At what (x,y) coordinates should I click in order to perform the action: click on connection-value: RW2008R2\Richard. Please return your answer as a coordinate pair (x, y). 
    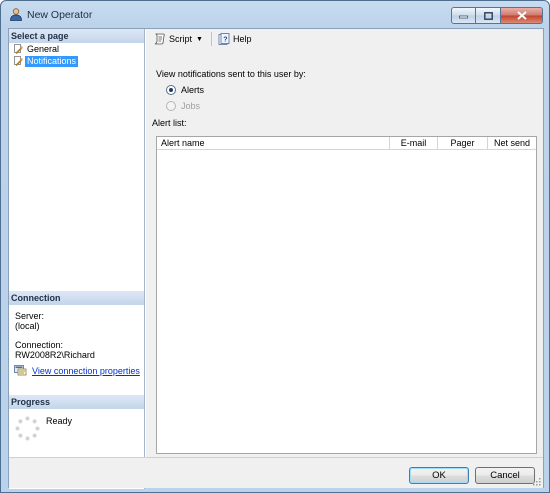
    Looking at the image, I should click on (55, 355).